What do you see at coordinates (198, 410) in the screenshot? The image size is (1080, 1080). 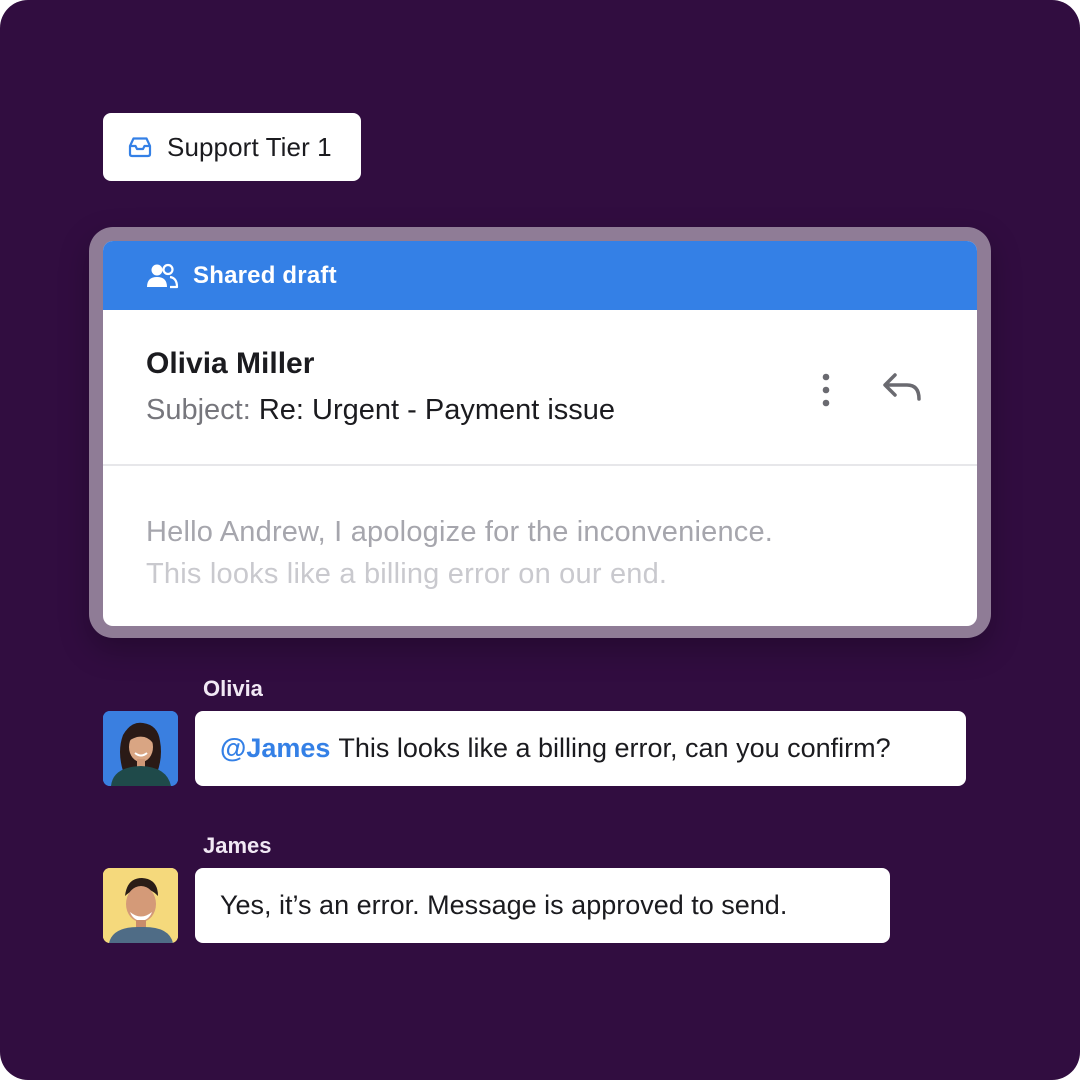 I see `subject-label: Subject:` at bounding box center [198, 410].